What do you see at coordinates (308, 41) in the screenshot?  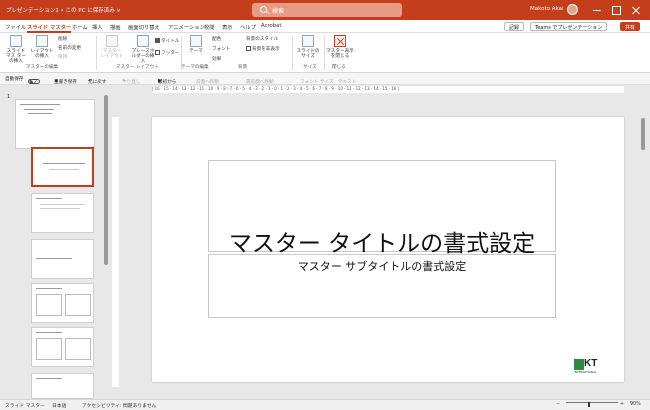 I see `slide-size-icon` at bounding box center [308, 41].